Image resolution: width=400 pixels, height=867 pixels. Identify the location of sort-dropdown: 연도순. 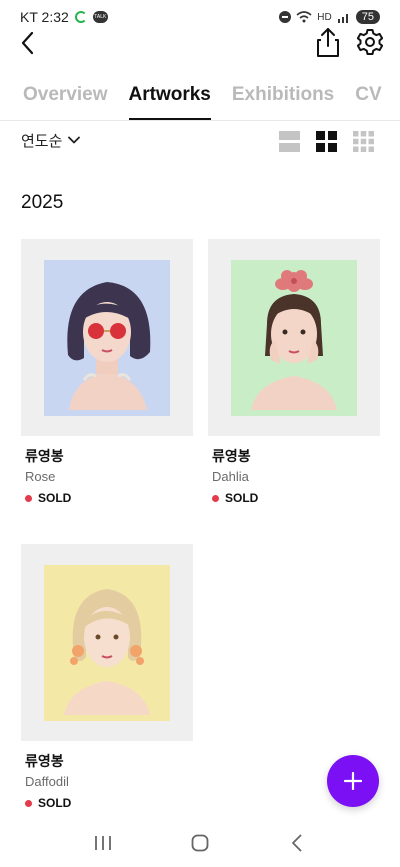
(51, 140).